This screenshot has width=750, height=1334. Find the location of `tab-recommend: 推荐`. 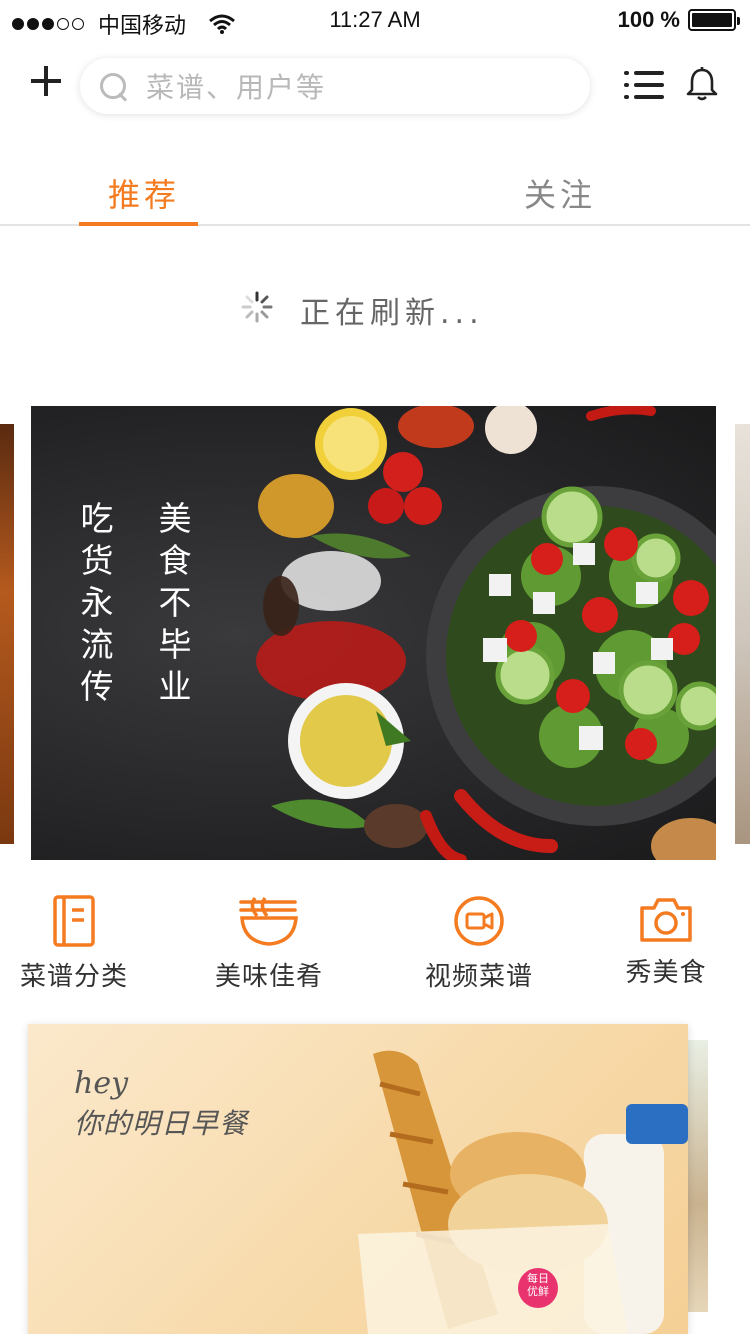

tab-recommend: 推荐 is located at coordinates (144, 193).